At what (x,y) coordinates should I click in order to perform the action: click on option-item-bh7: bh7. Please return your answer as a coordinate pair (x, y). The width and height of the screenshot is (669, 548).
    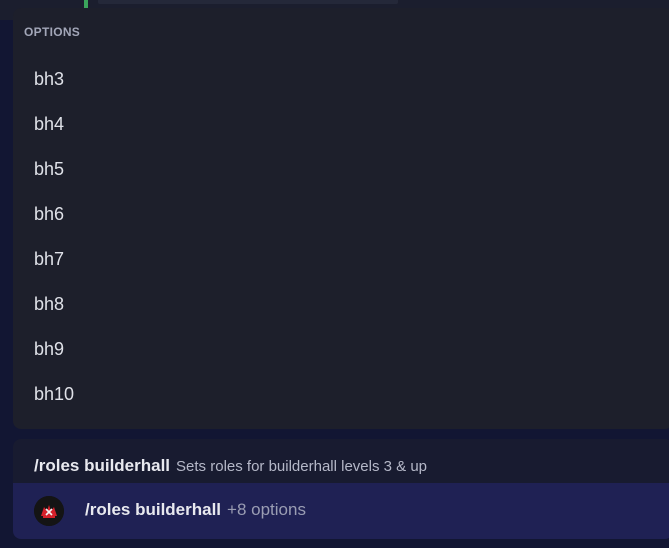
    Looking at the image, I should click on (341, 259).